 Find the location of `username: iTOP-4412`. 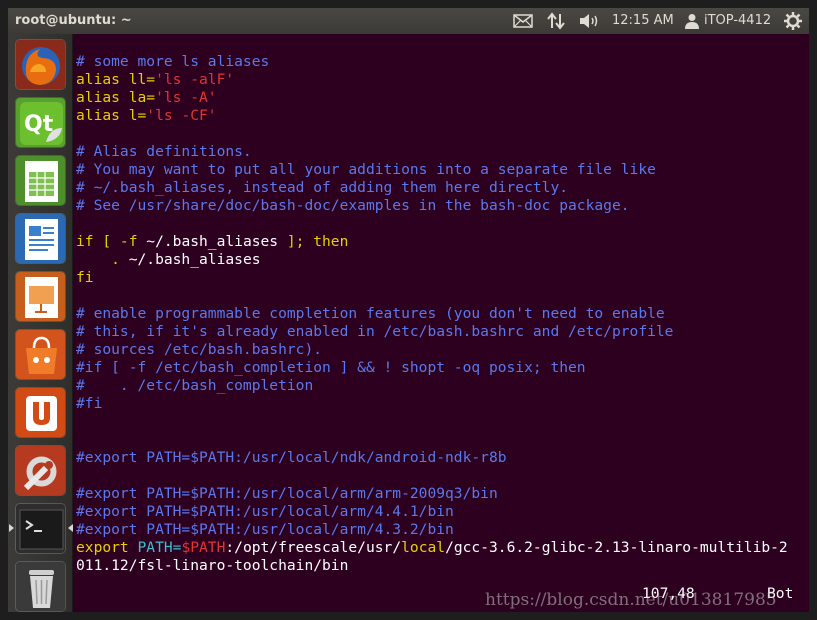

username: iTOP-4412 is located at coordinates (737, 21).